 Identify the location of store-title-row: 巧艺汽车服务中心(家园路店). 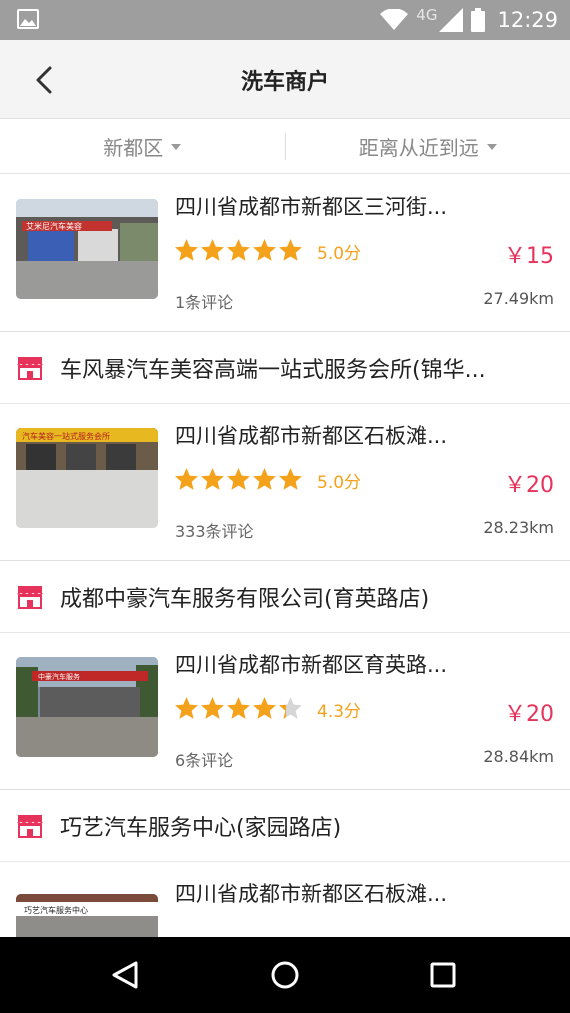
(285, 826).